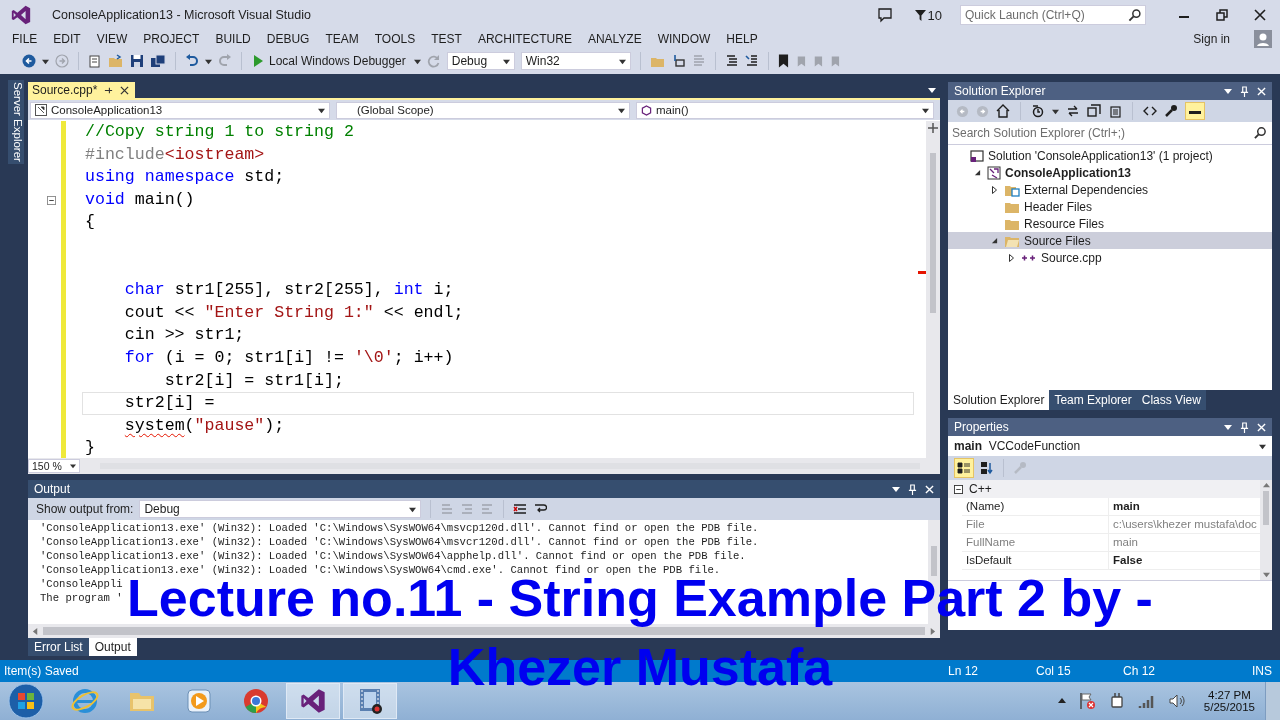 The image size is (1280, 720). Describe the element at coordinates (614, 39) in the screenshot. I see `menu-item: ANALYZE` at that location.